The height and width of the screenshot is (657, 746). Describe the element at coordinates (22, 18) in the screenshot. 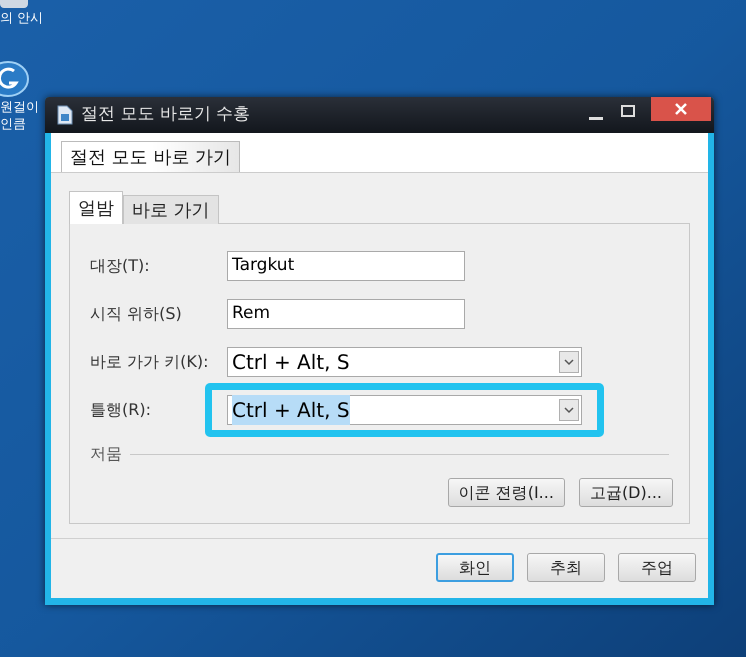

I see `desktop-icon-label: 의 안시` at that location.